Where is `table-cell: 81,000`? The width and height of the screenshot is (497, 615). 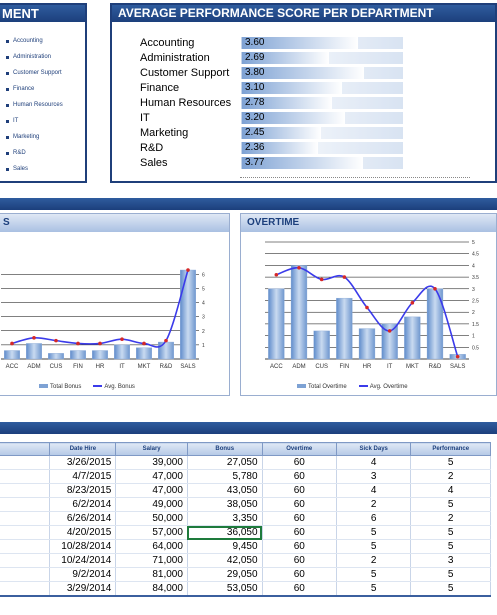
table-cell: 81,000 is located at coordinates (151, 574).